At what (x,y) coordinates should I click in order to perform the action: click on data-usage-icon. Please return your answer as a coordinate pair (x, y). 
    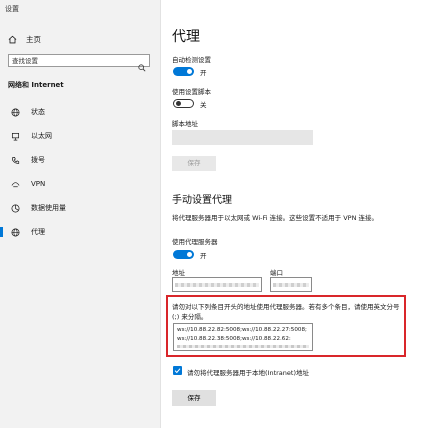
    Looking at the image, I should click on (15, 208).